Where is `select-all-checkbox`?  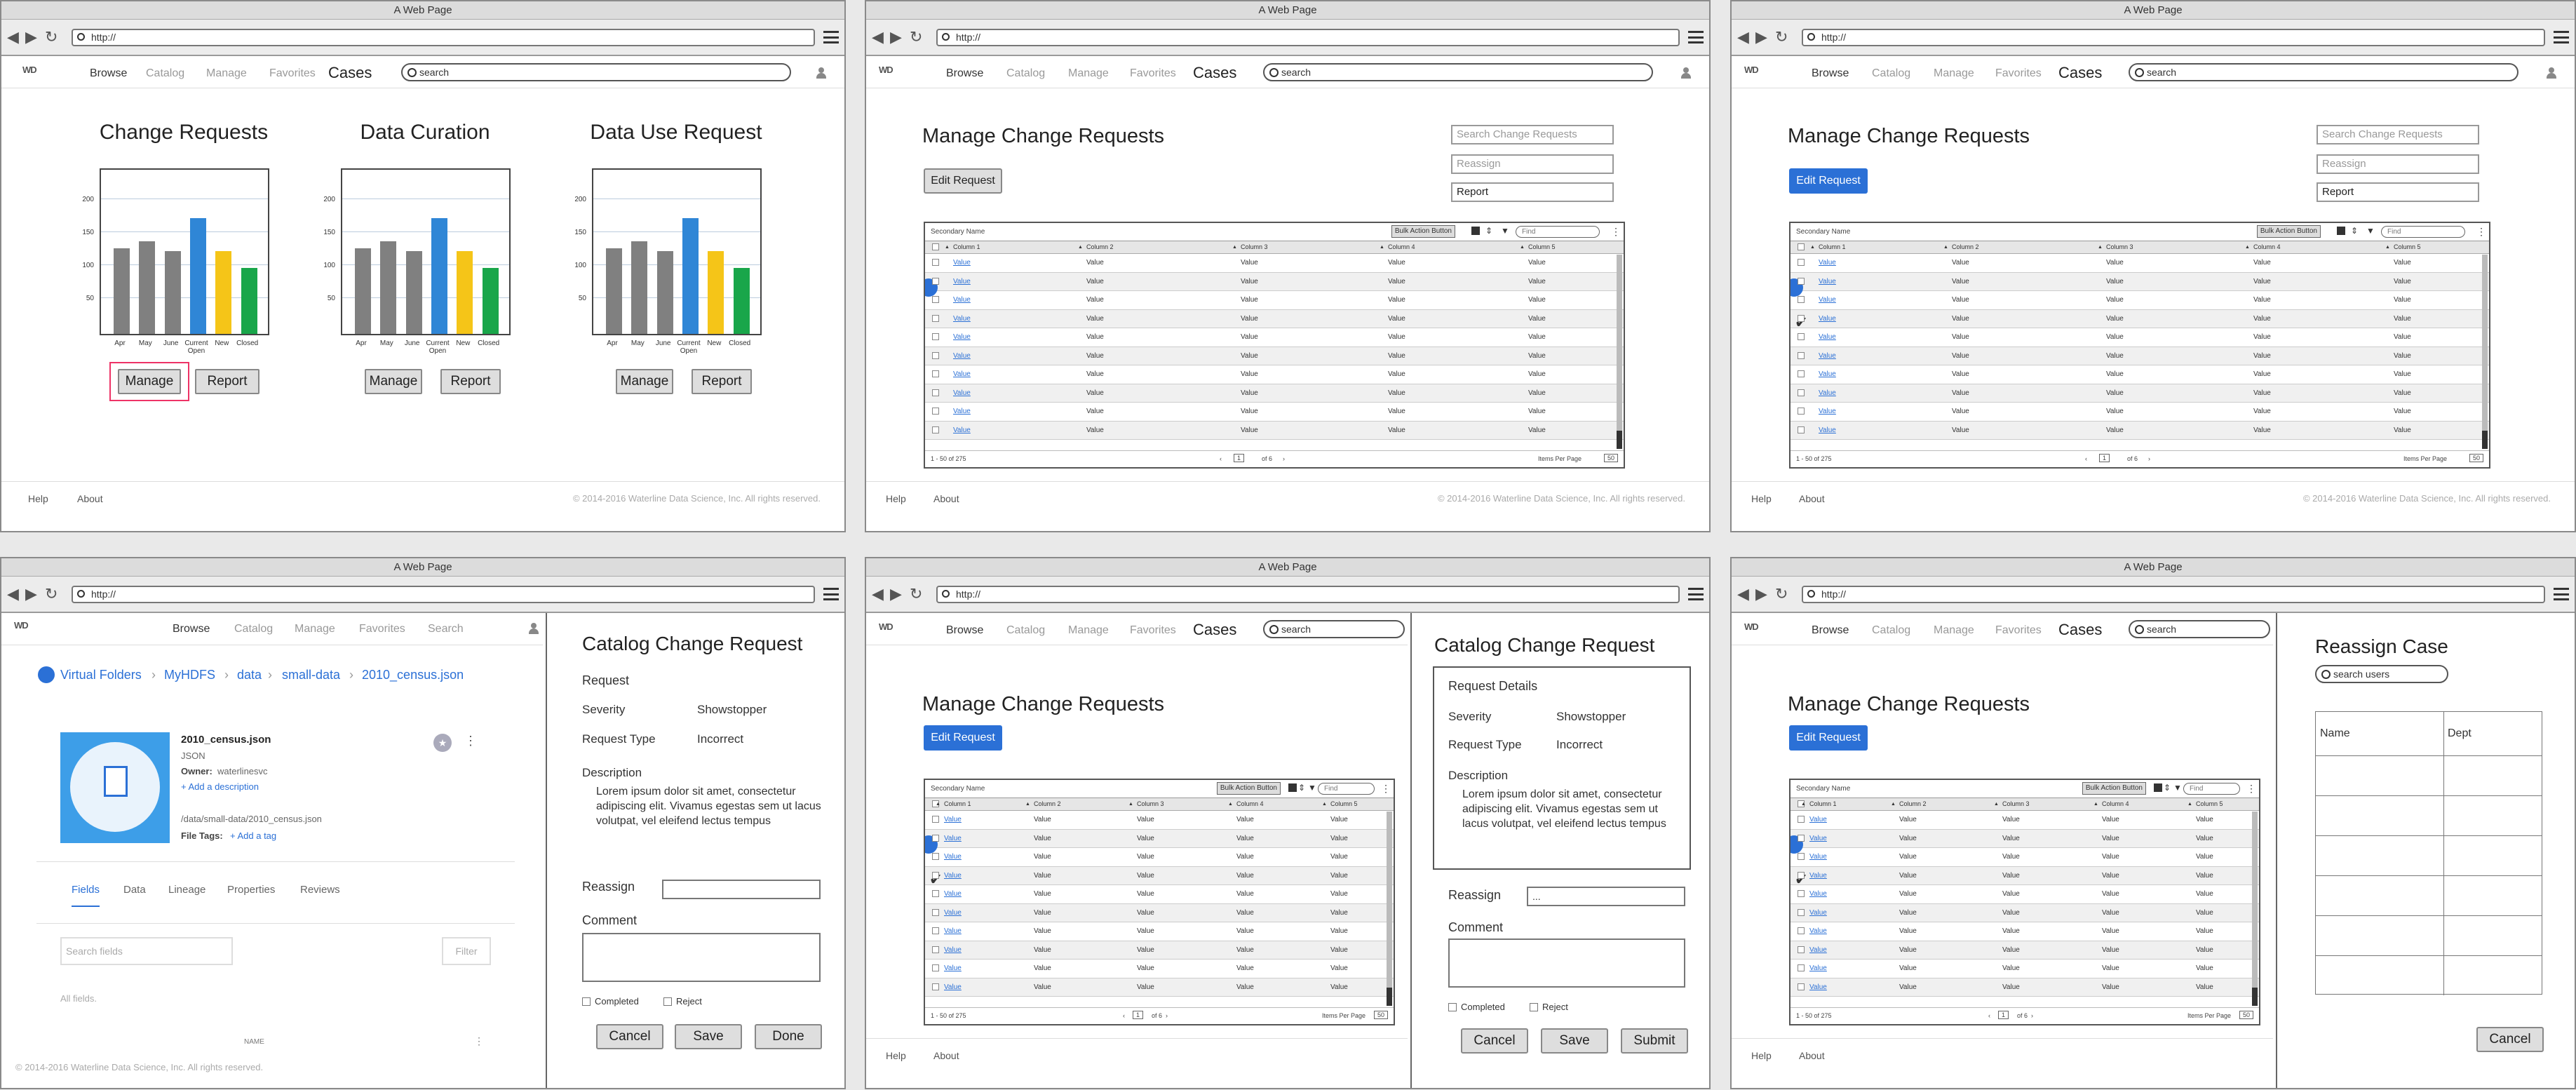
select-all-checkbox is located at coordinates (1801, 247).